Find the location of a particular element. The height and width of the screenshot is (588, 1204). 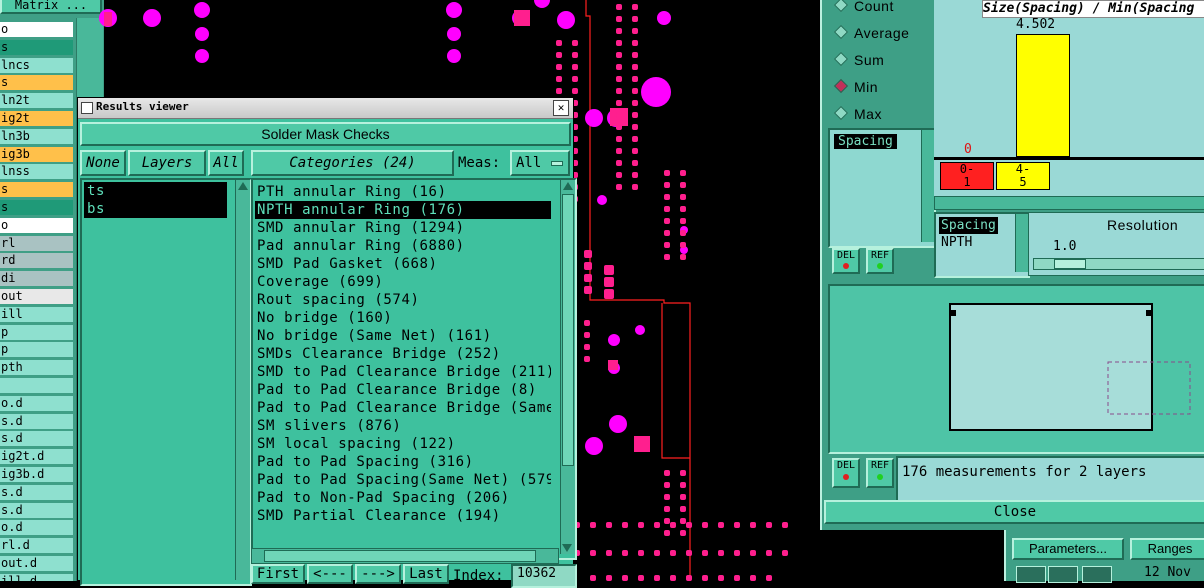

layer-row: lnss is located at coordinates (36, 172).